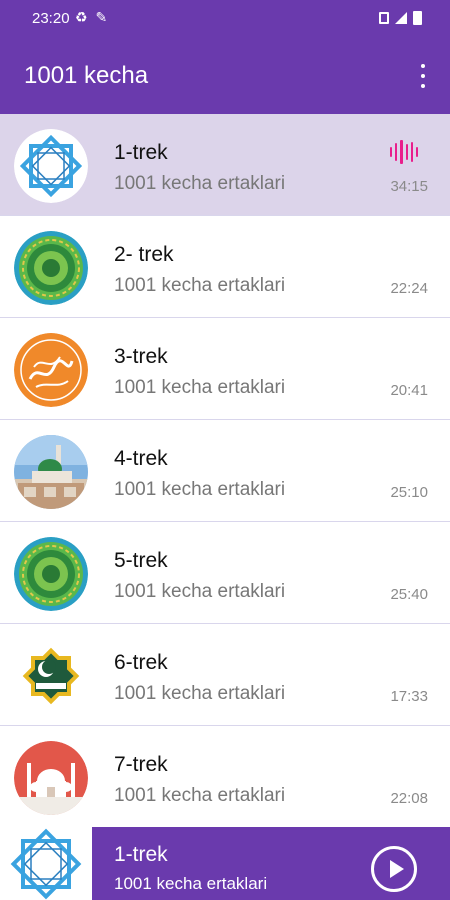 The image size is (450, 900). I want to click on mosque-domes-icon, so click(51, 778).